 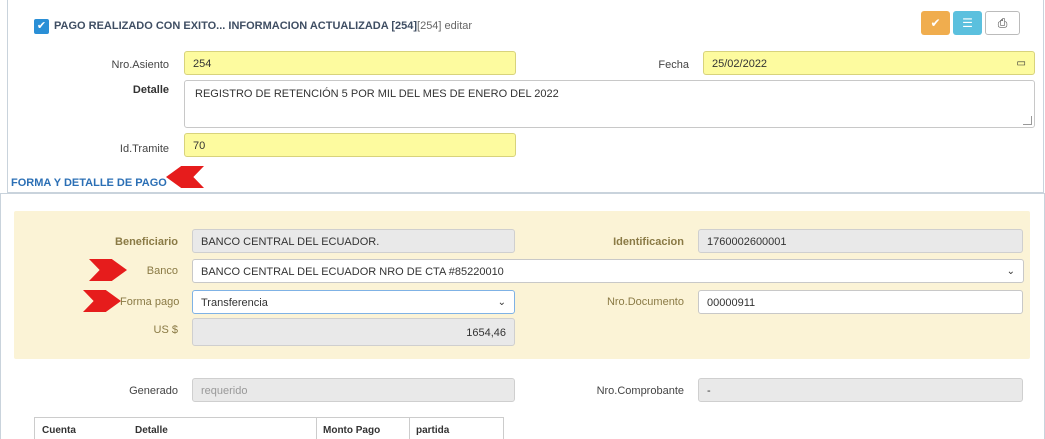 What do you see at coordinates (153, 391) in the screenshot?
I see `generado-label: Generado` at bounding box center [153, 391].